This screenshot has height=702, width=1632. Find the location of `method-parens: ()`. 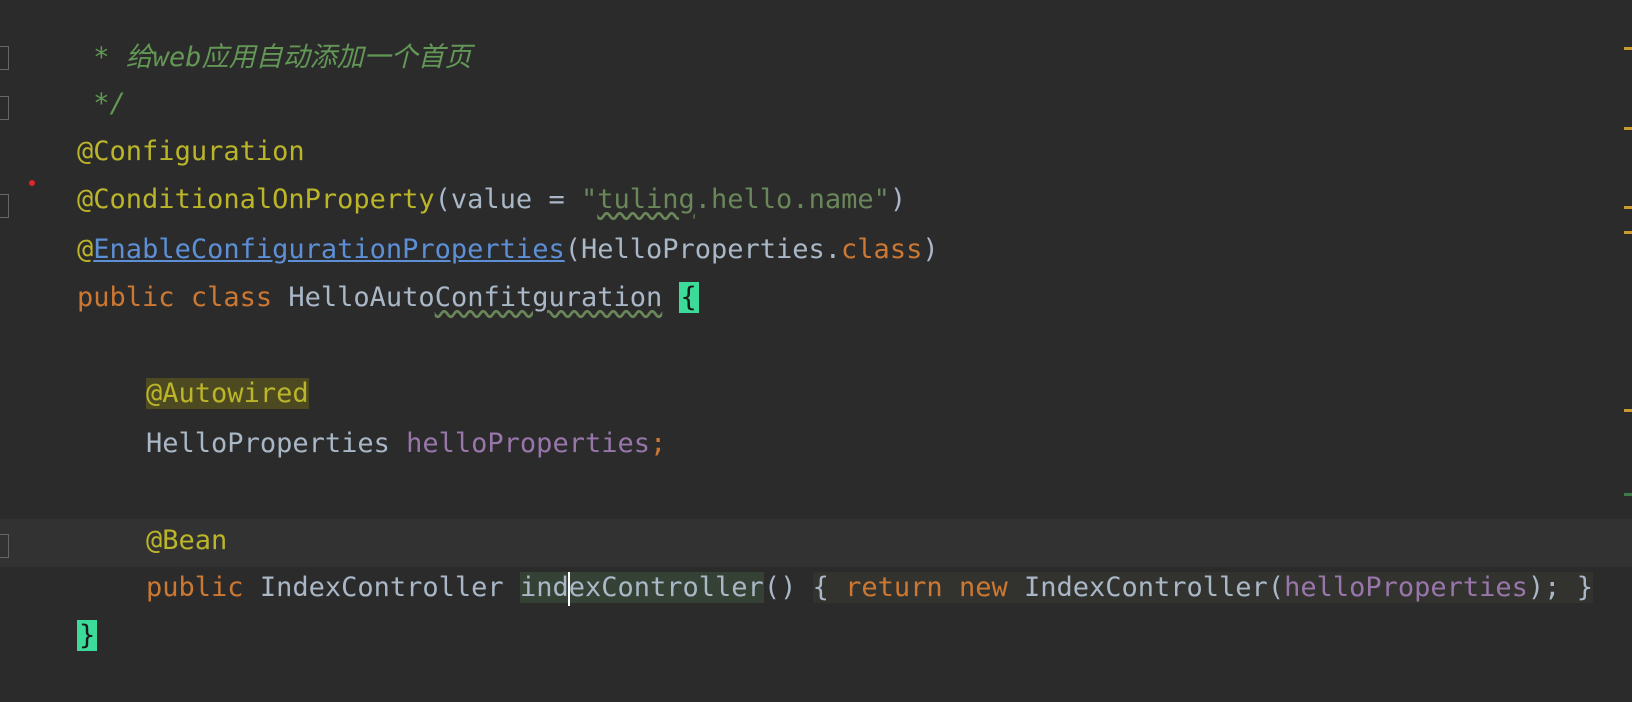

method-parens: () is located at coordinates (780, 587).